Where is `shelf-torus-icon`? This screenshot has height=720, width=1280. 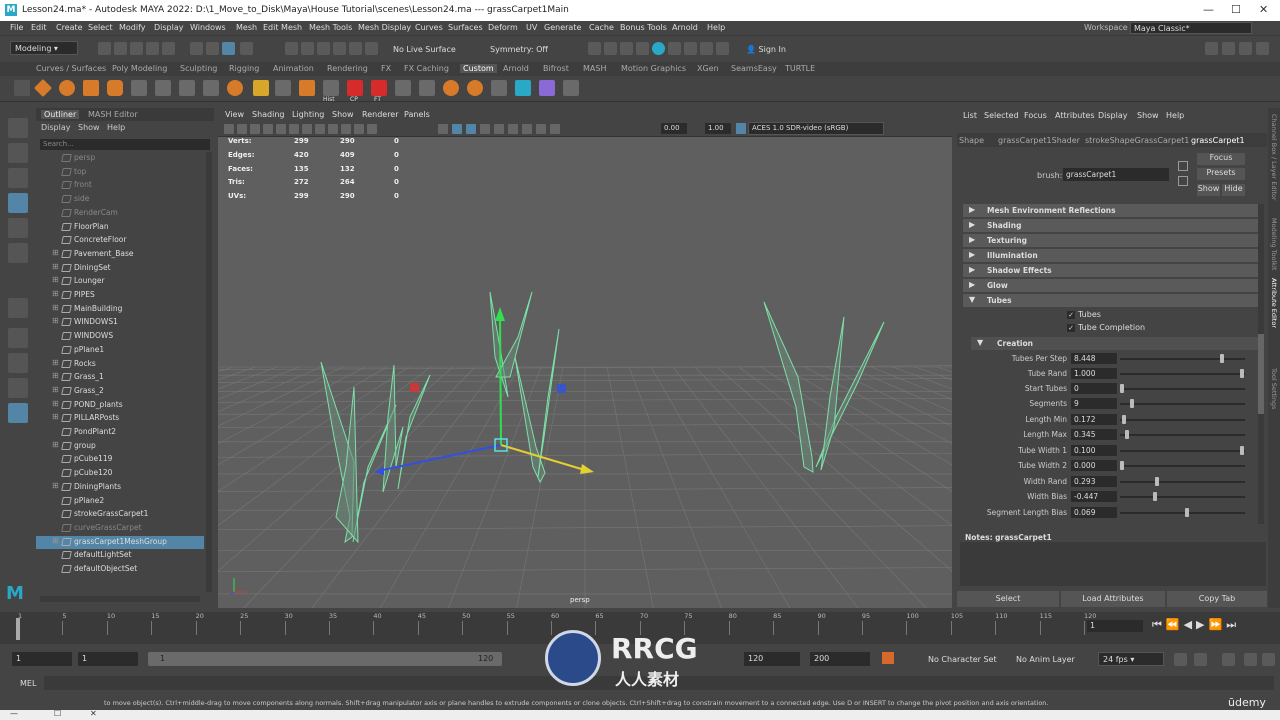
shelf-torus-icon is located at coordinates (163, 88).